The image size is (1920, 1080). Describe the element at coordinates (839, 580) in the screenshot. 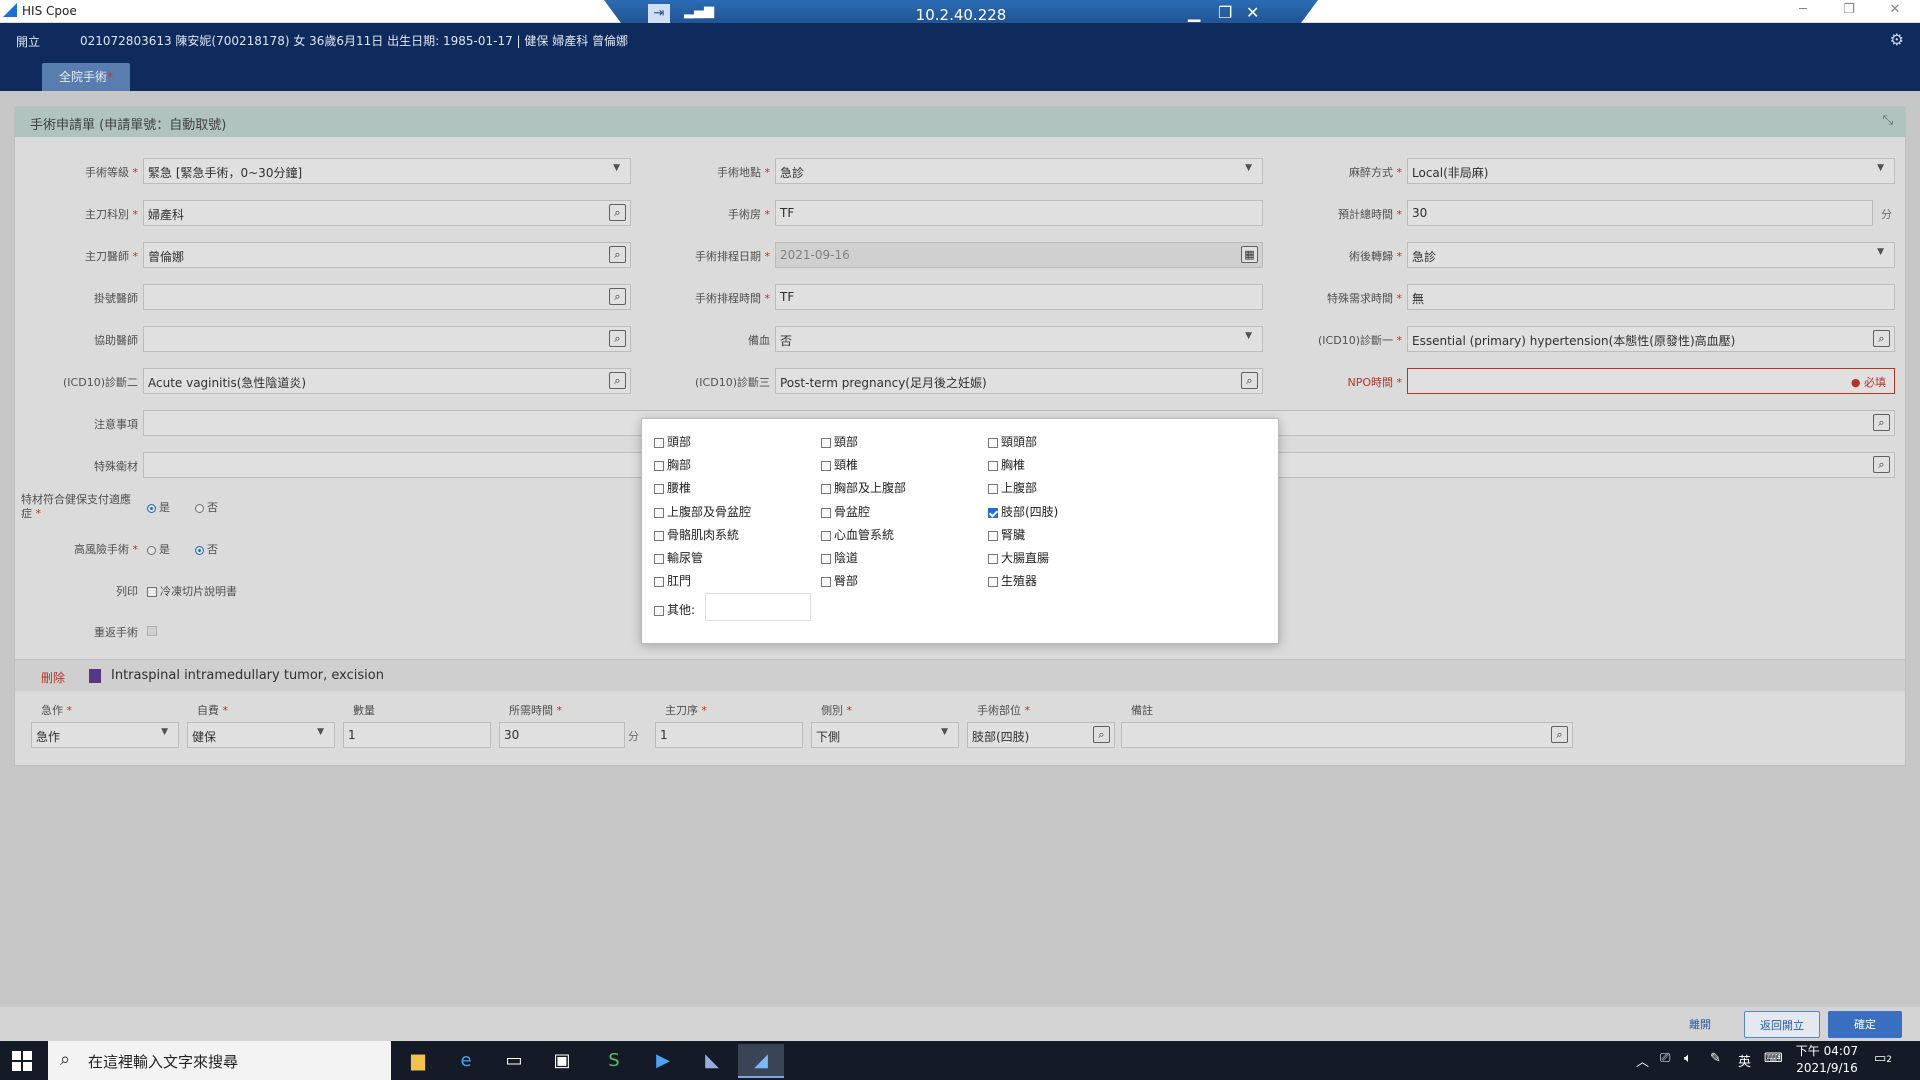

I see `site-option: 臀部` at that location.